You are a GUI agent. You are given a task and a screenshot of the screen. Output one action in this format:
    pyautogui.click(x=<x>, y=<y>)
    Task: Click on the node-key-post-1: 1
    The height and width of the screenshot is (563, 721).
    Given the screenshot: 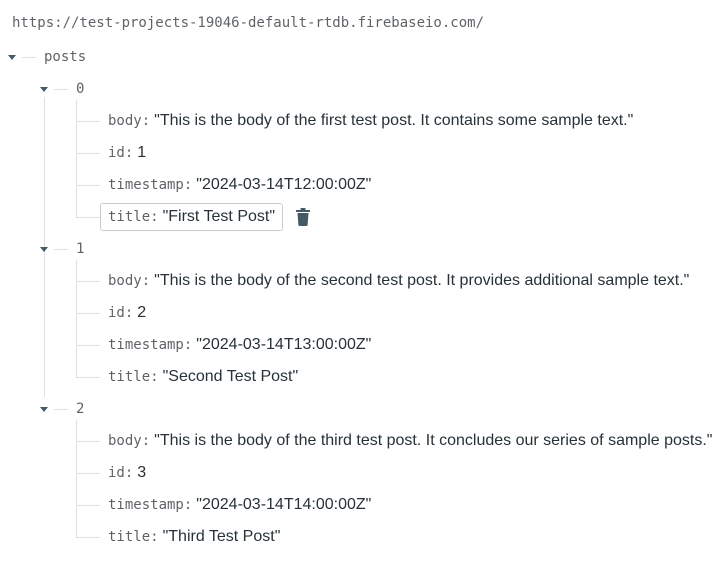 What is the action you would take?
    pyautogui.click(x=80, y=249)
    